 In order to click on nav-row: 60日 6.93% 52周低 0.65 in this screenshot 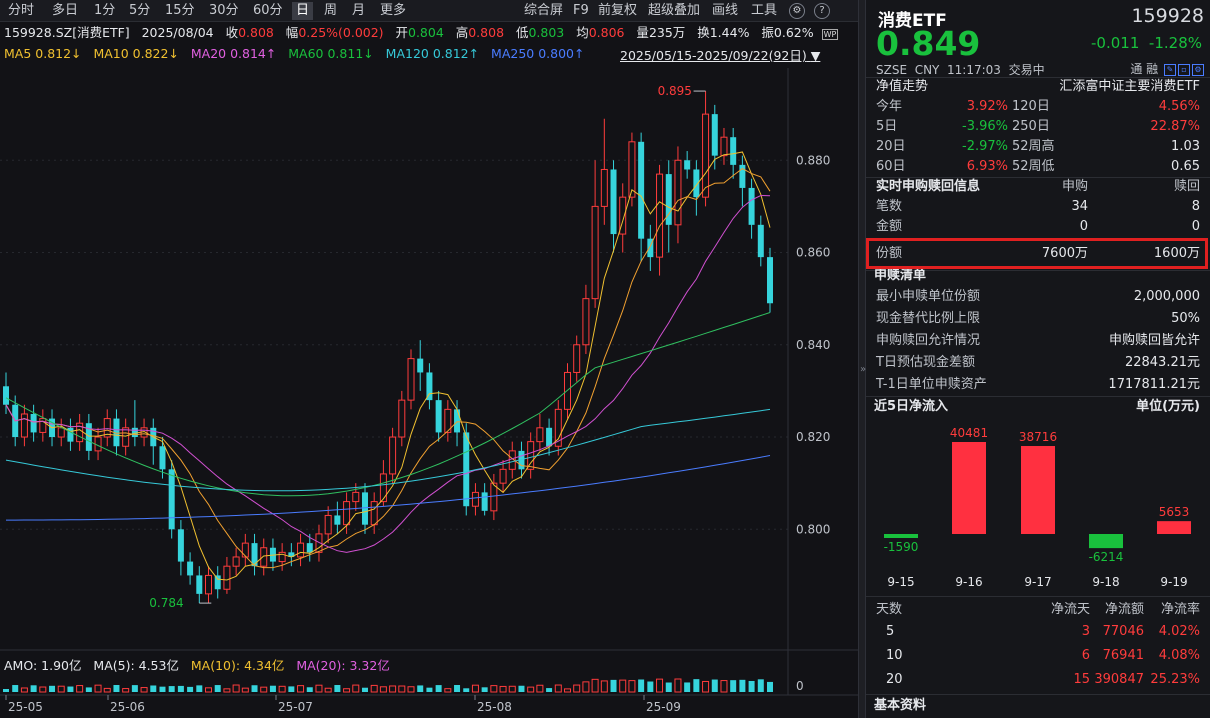, I will do `click(1038, 167)`.